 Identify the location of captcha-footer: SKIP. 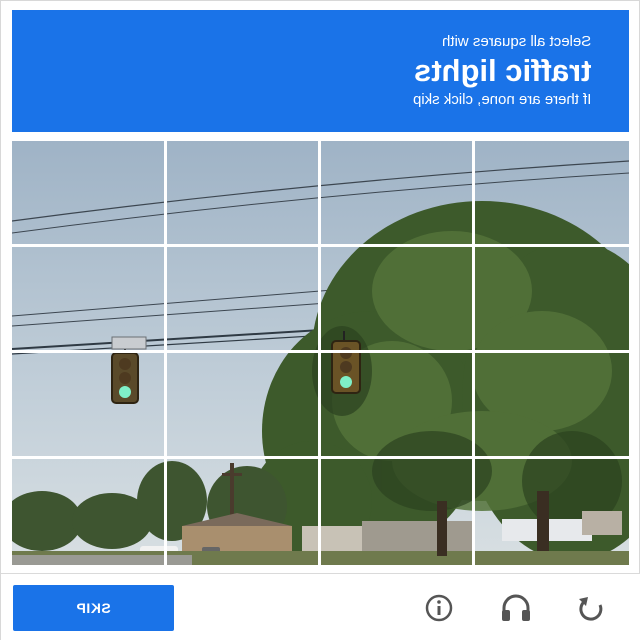
(320, 607).